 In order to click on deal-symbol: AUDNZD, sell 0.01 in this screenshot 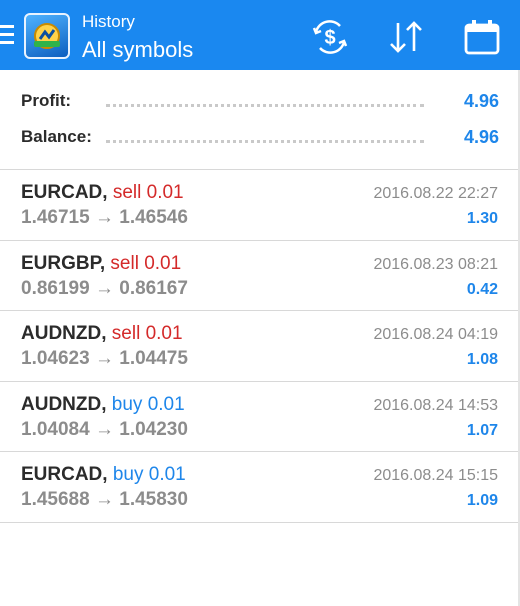, I will do `click(102, 334)`.